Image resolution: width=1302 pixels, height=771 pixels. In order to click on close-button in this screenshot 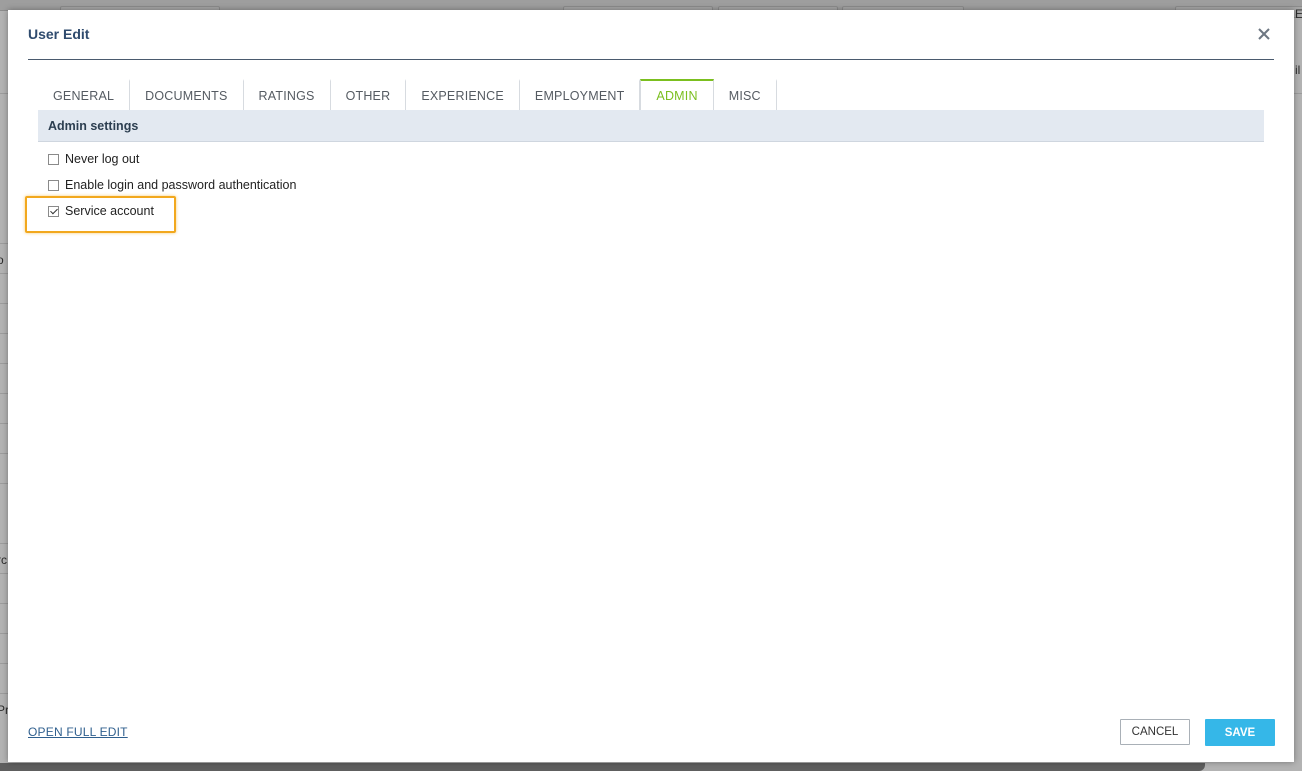, I will do `click(1264, 34)`.